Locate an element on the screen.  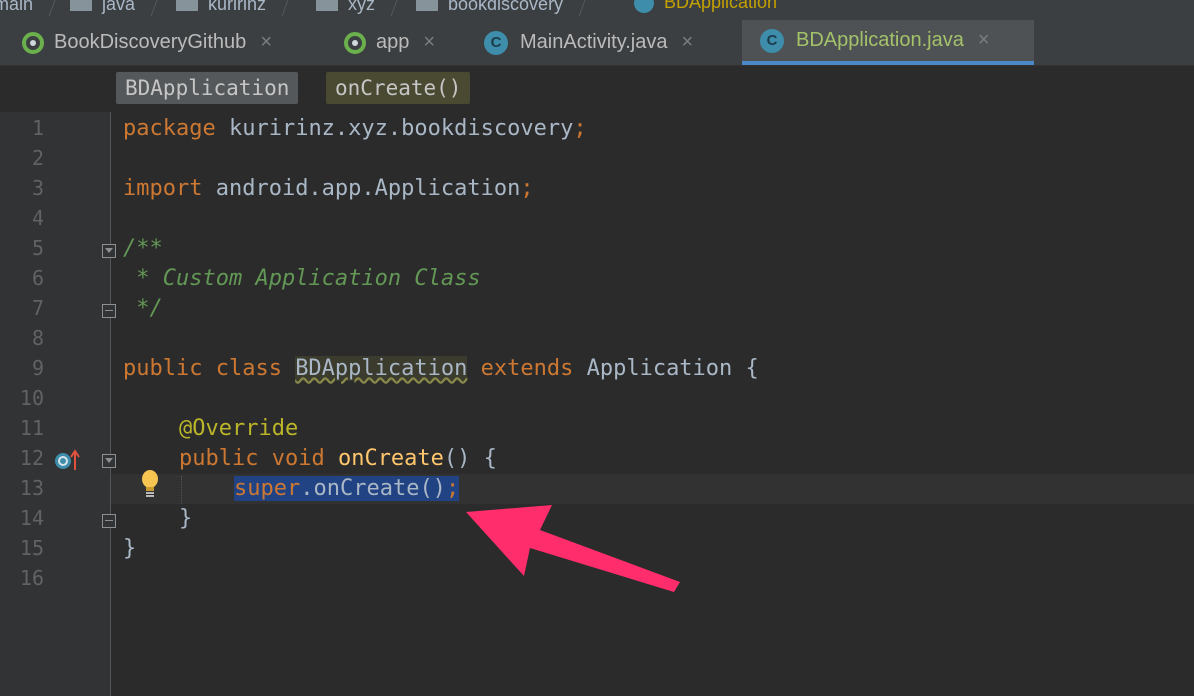
method-call: .onCreate() is located at coordinates (373, 488).